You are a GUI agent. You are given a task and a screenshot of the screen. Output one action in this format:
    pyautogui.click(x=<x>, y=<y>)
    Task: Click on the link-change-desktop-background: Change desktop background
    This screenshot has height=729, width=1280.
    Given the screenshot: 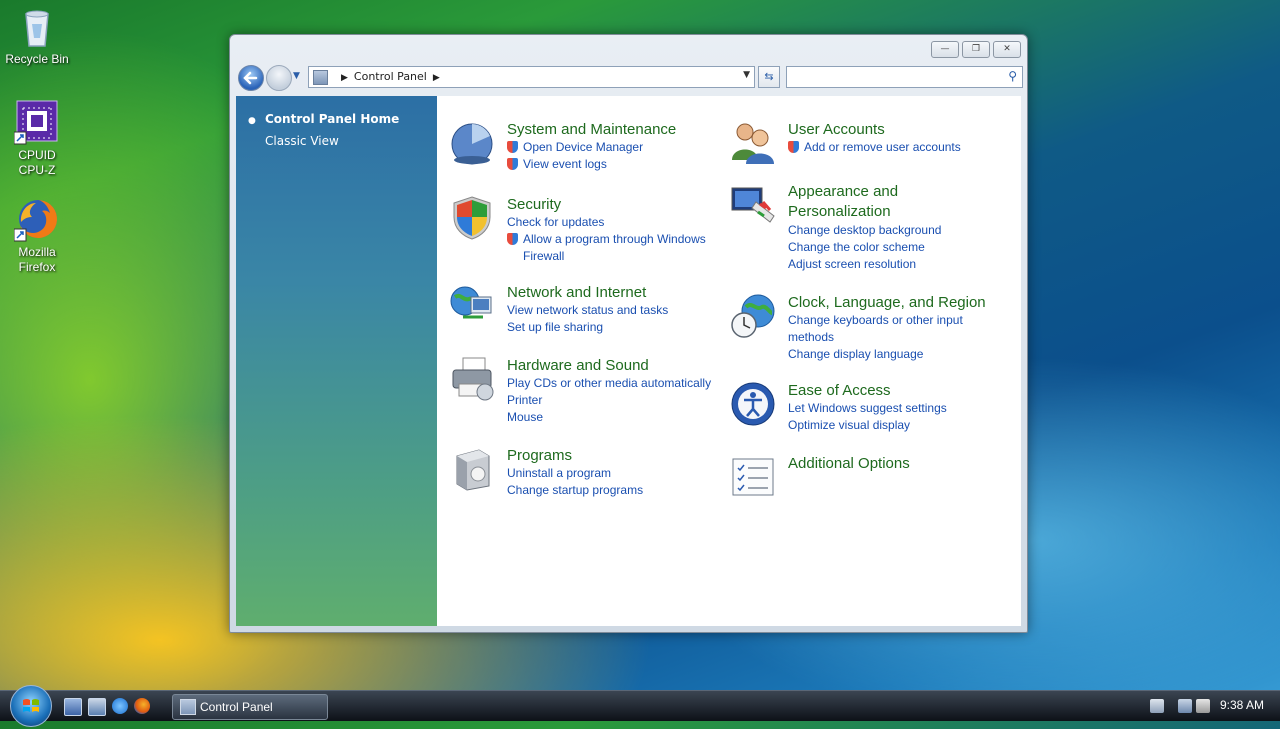 What is the action you would take?
    pyautogui.click(x=898, y=230)
    